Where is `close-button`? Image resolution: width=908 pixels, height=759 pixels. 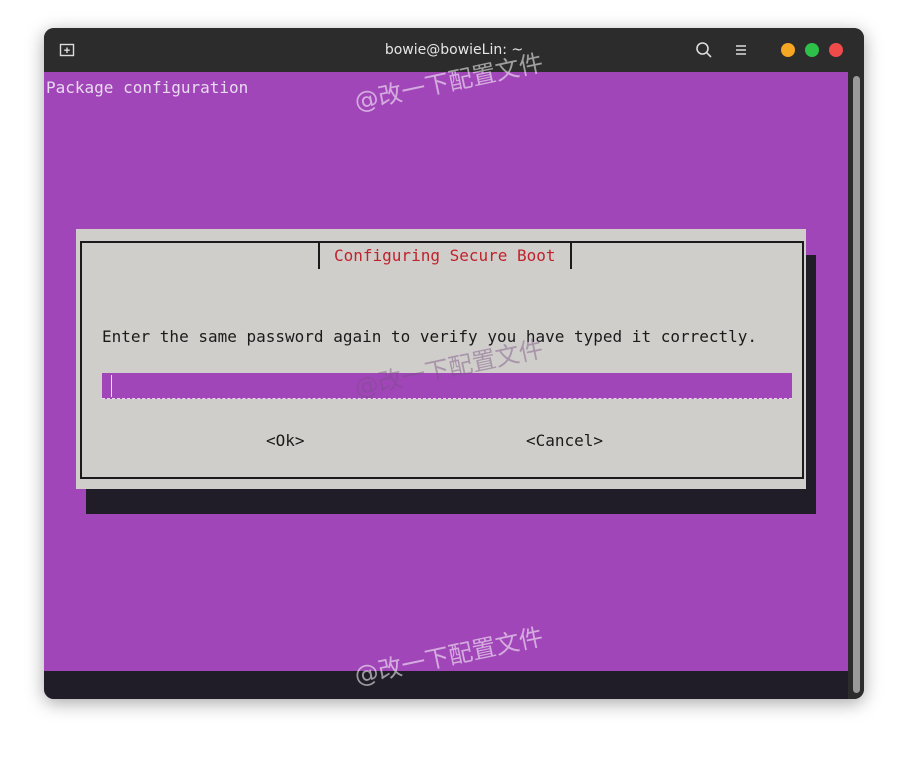
close-button is located at coordinates (836, 50).